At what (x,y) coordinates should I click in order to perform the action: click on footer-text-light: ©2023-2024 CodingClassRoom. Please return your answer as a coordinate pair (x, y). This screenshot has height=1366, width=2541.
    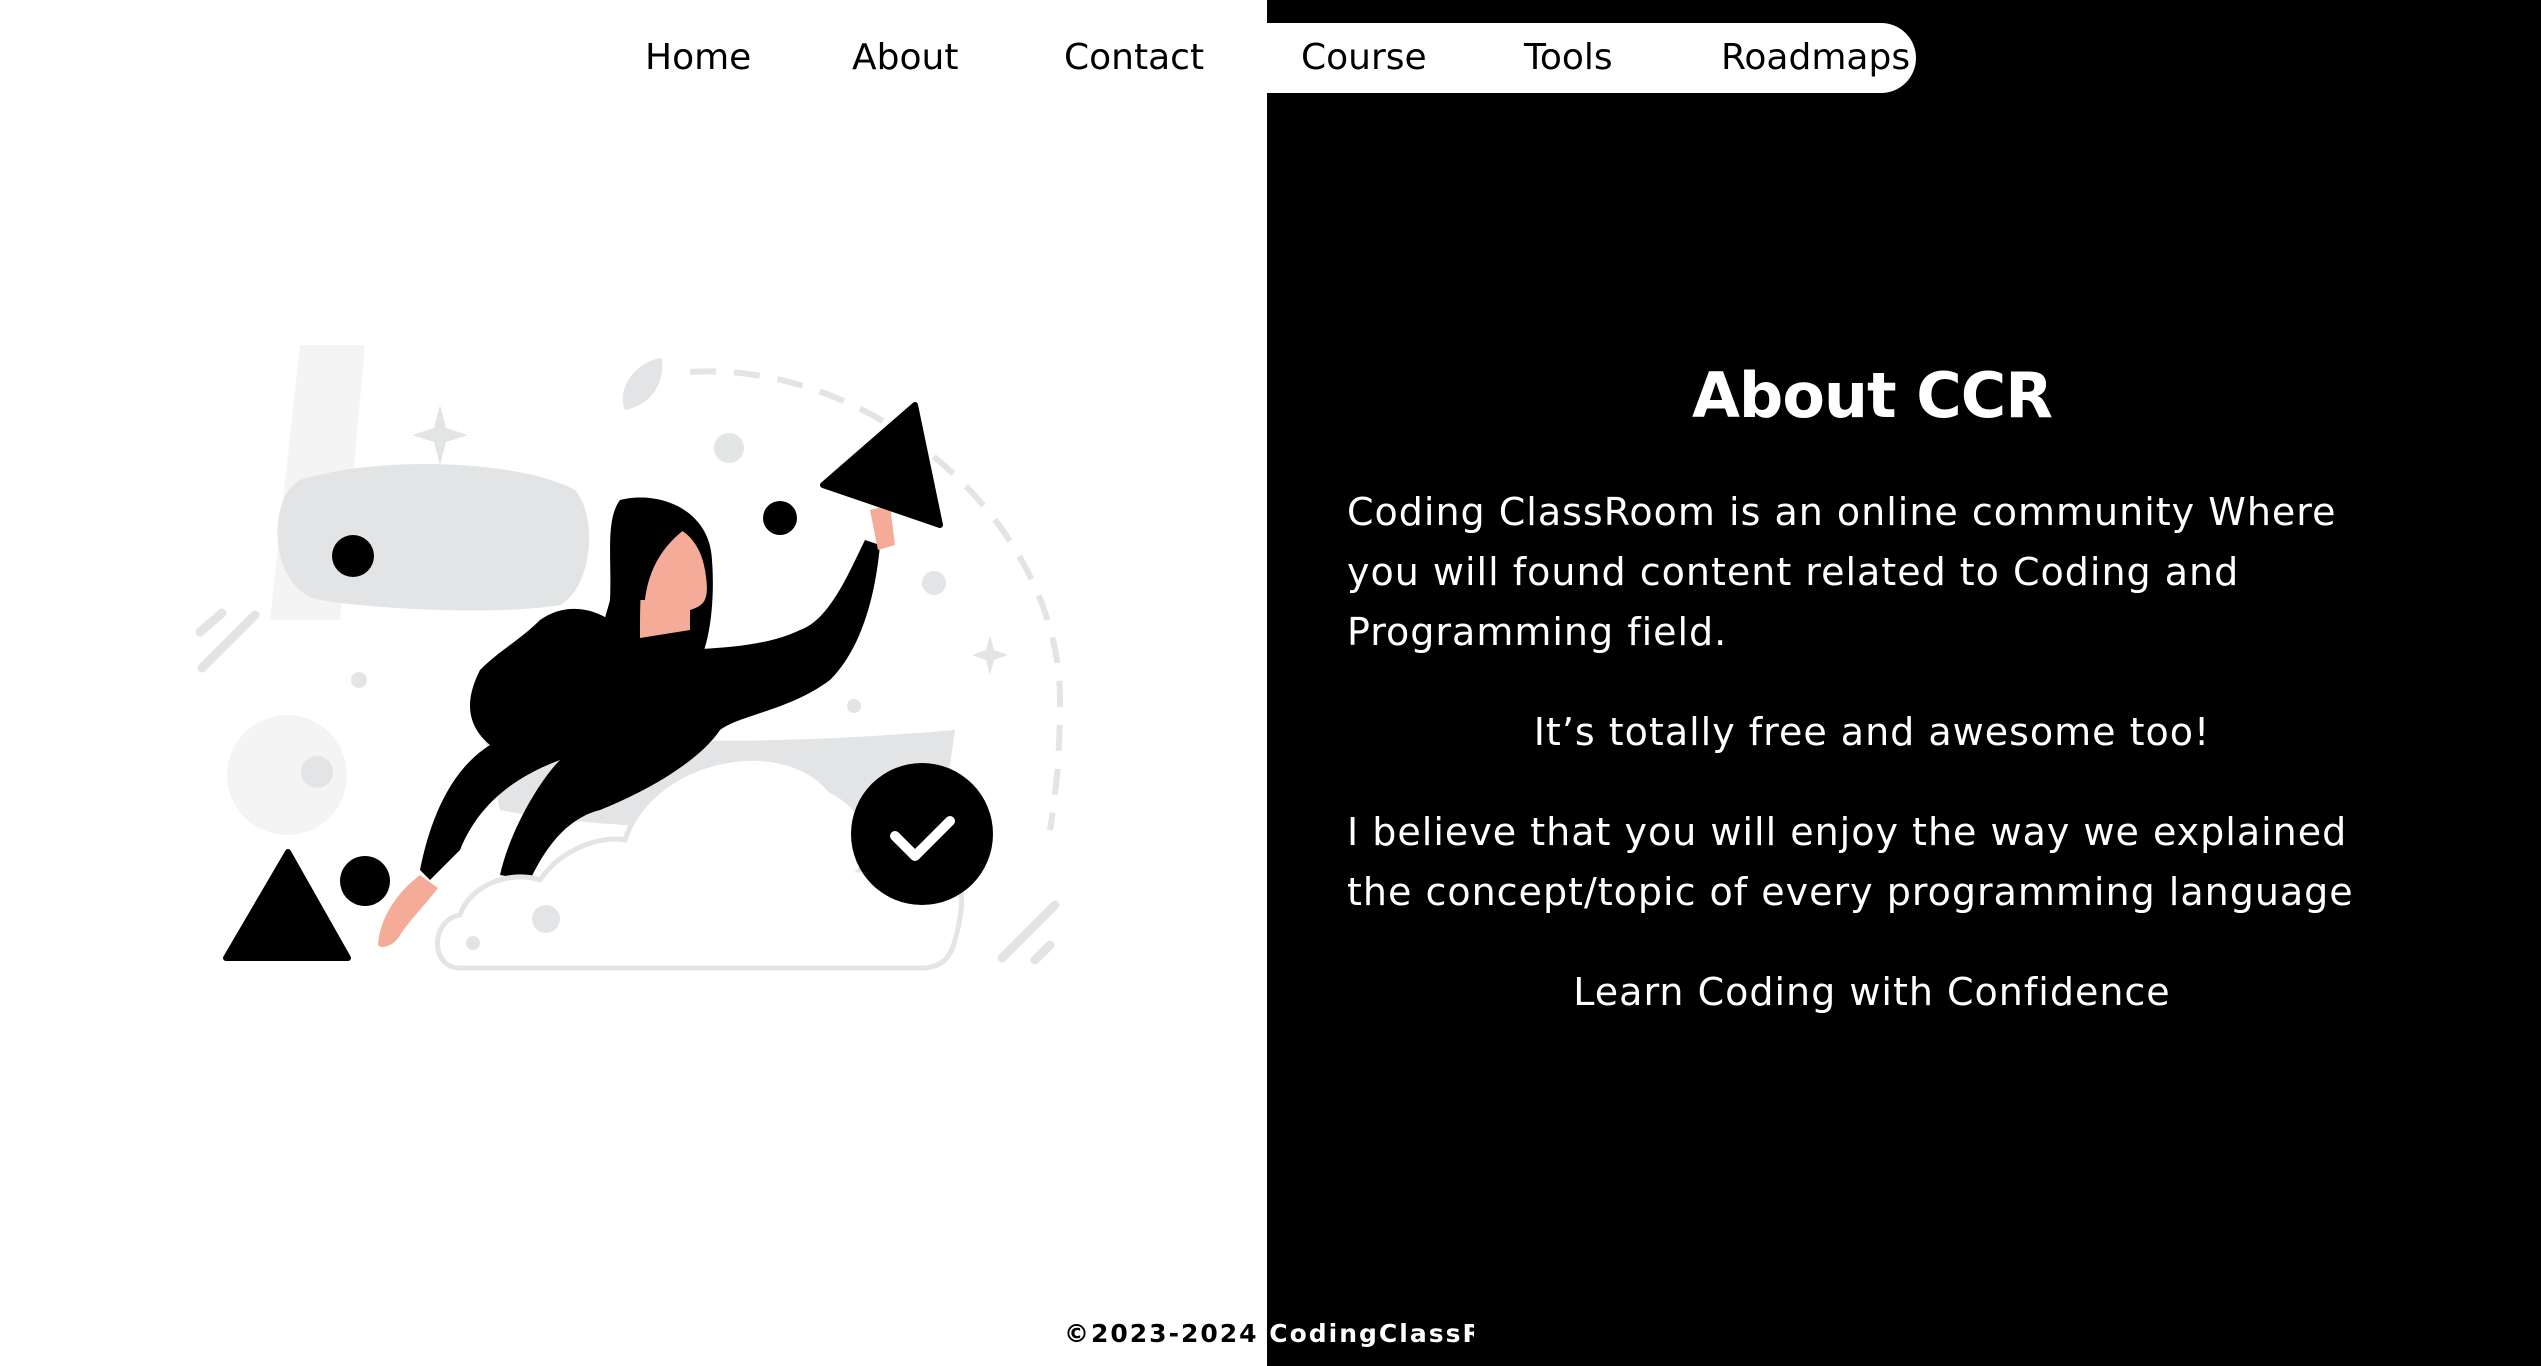
    Looking at the image, I should click on (1370, 1333).